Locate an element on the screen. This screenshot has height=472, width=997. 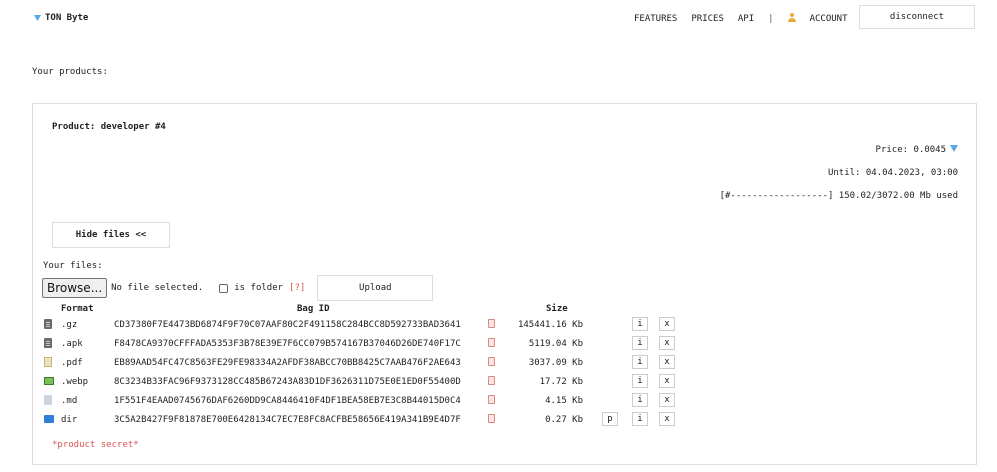
help-link: [?] is located at coordinates (297, 288).